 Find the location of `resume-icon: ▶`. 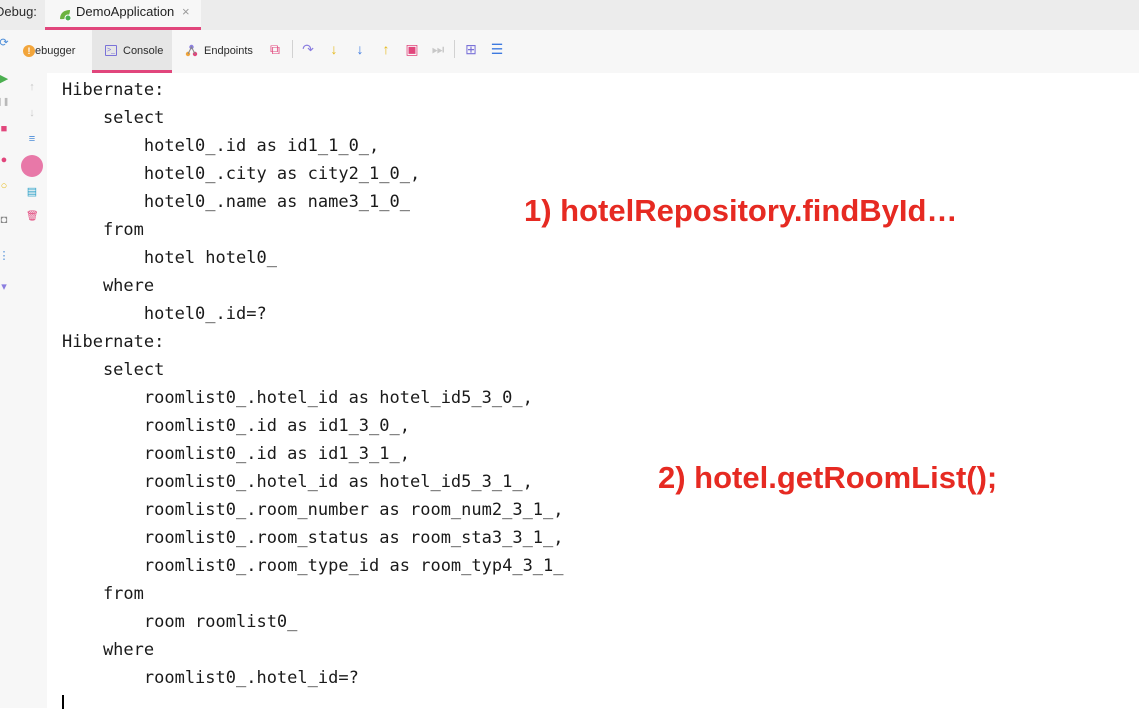

resume-icon: ▶ is located at coordinates (5, 78).